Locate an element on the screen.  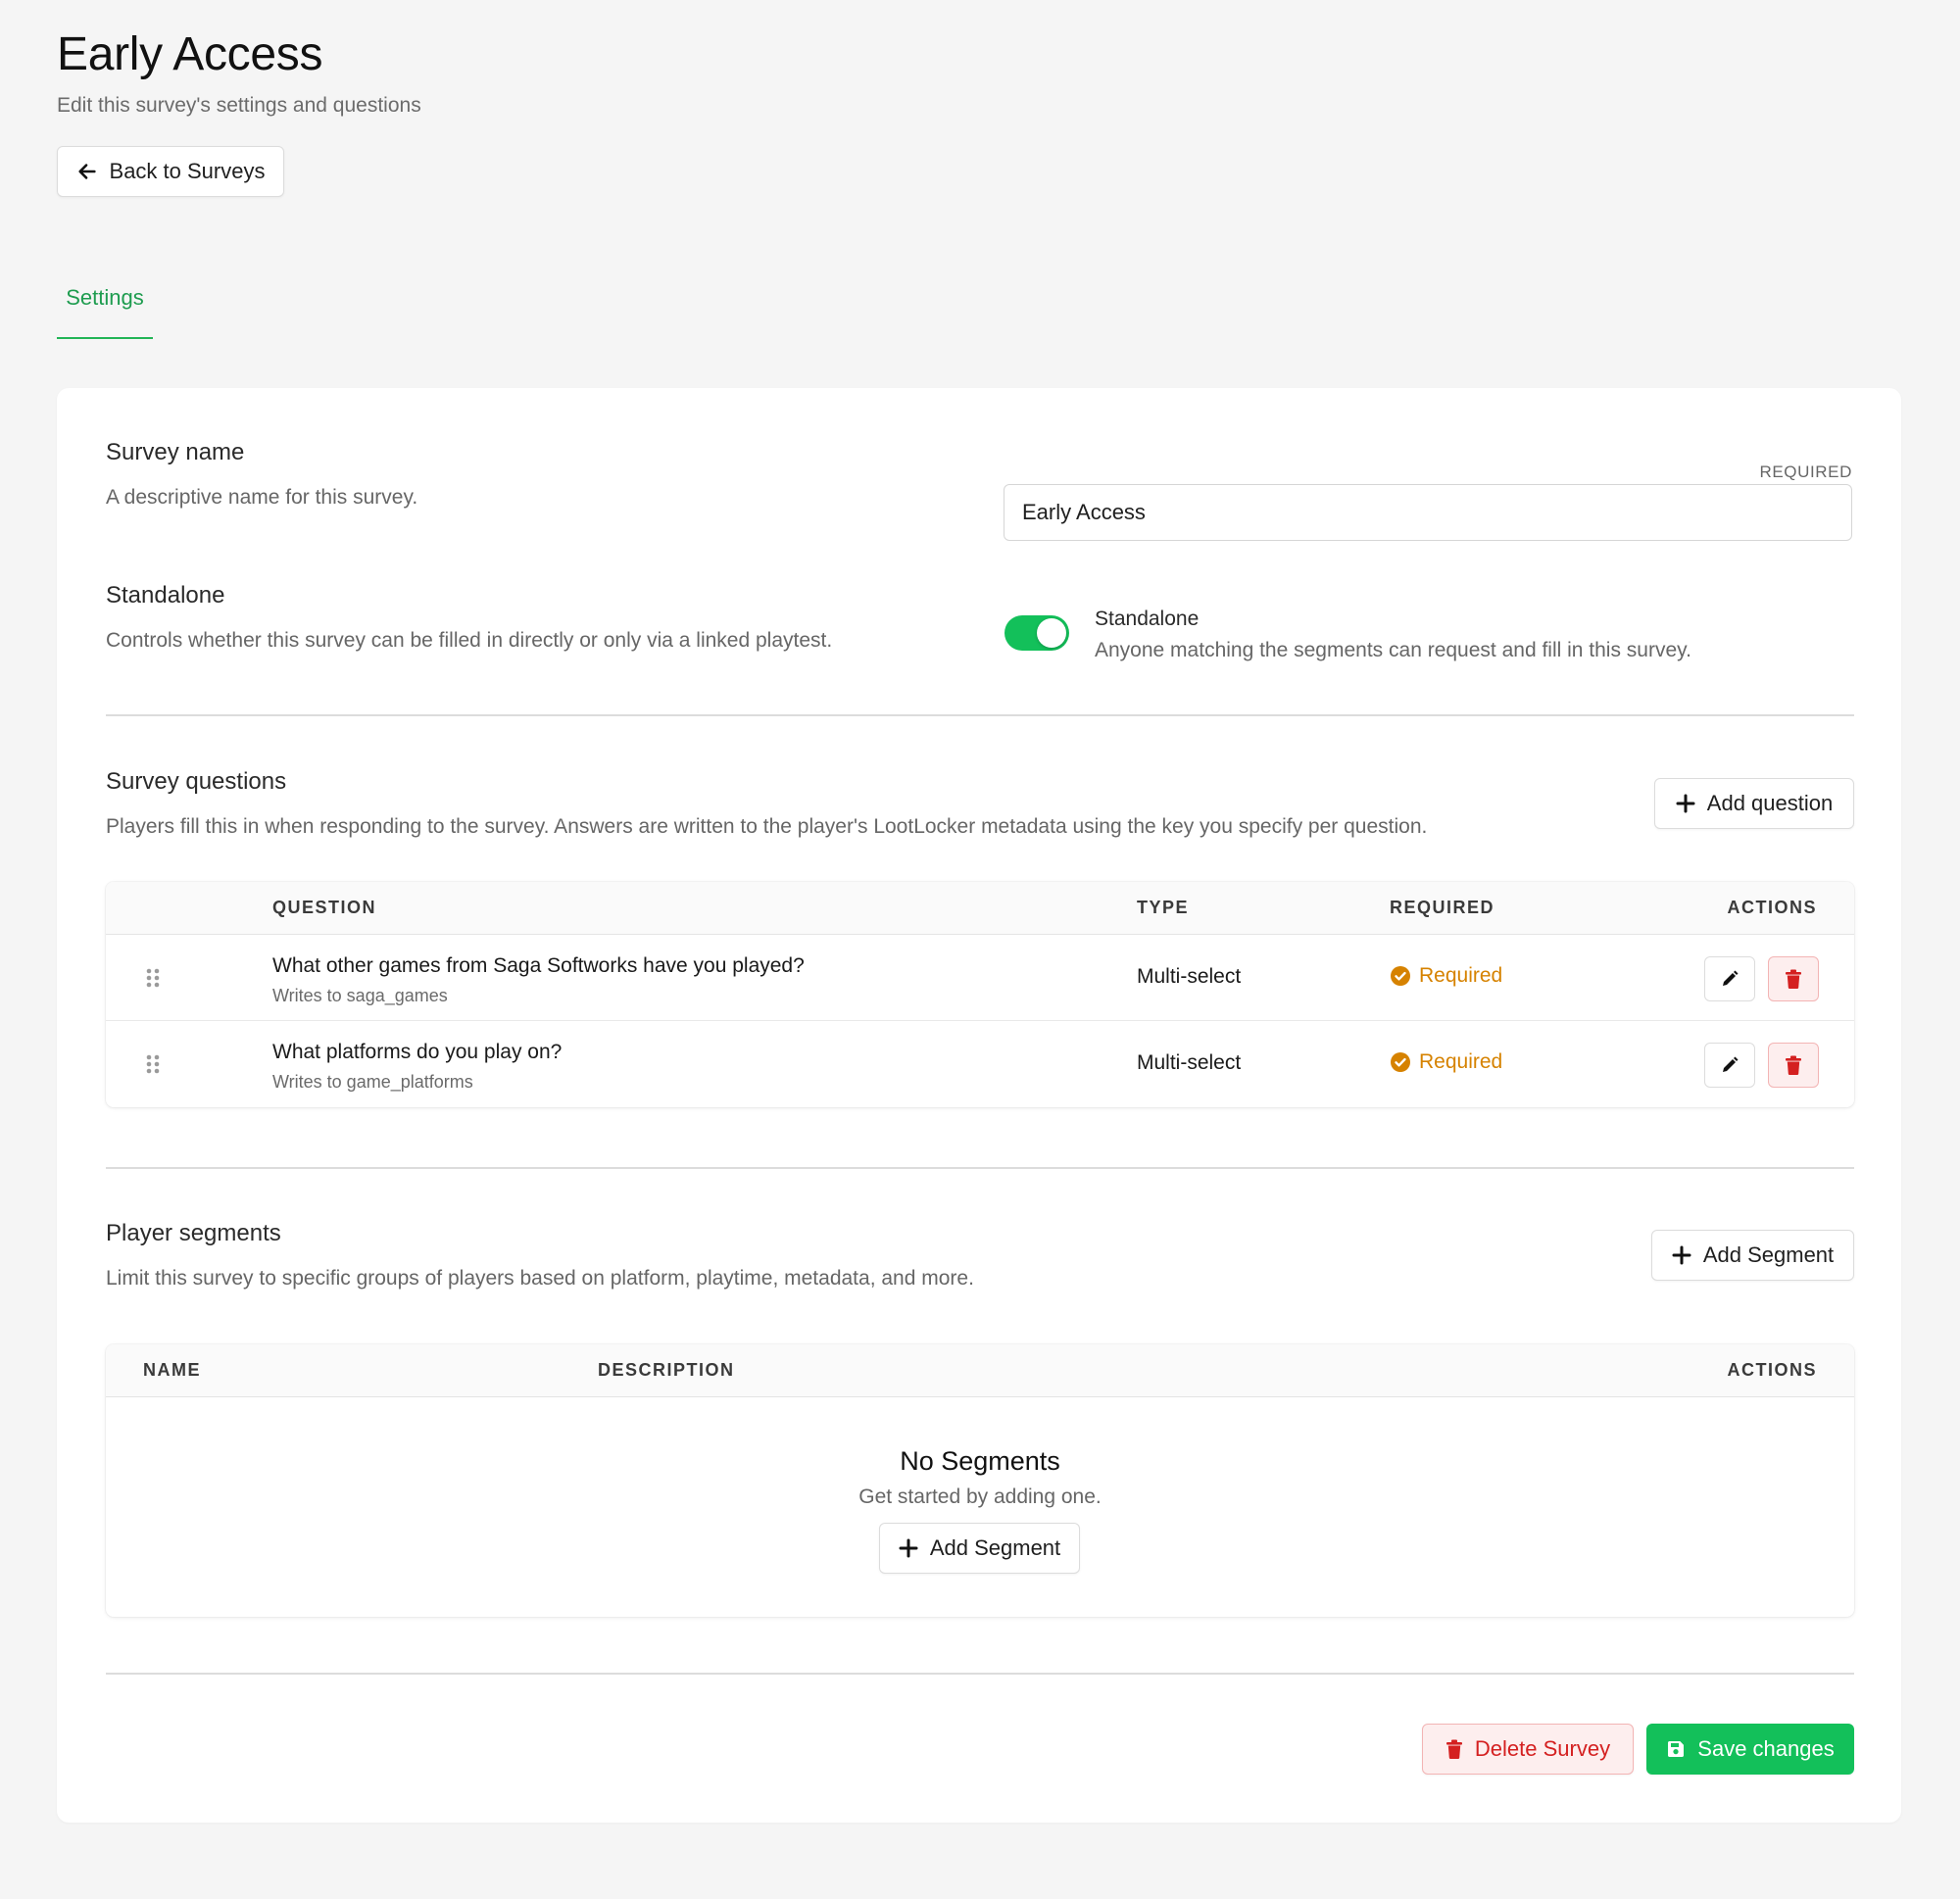
add-question-button: Add question is located at coordinates (1754, 803).